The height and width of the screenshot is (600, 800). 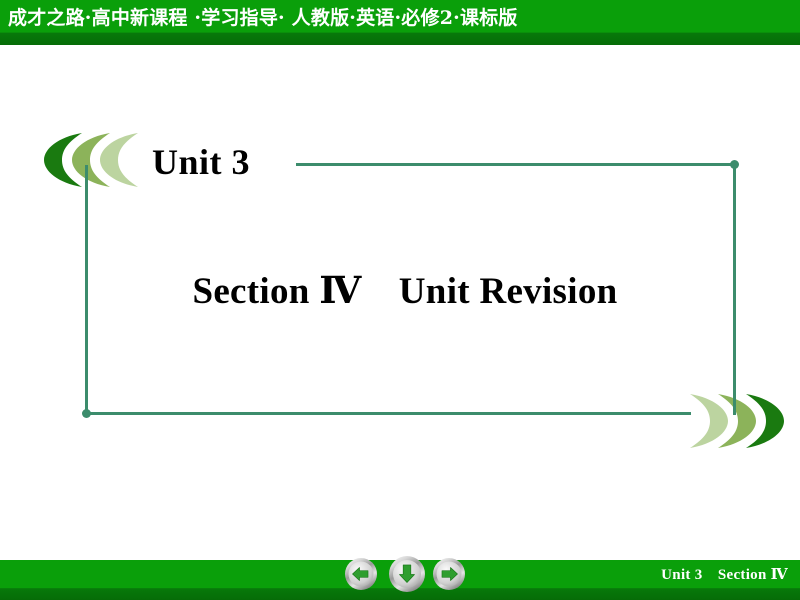 I want to click on next-animation-button, so click(x=407, y=574).